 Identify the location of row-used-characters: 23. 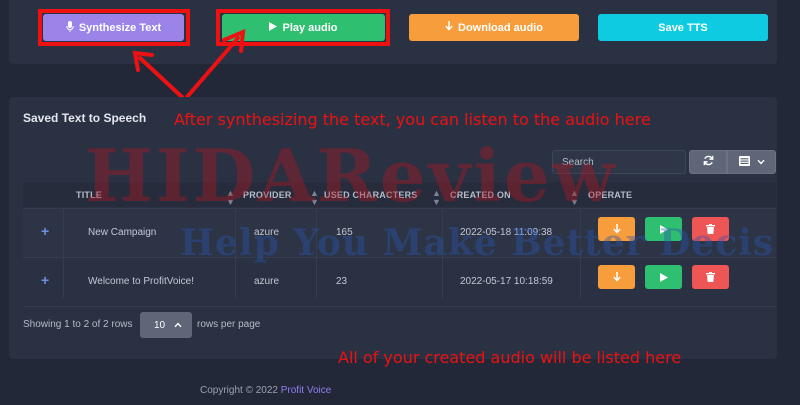
(342, 281).